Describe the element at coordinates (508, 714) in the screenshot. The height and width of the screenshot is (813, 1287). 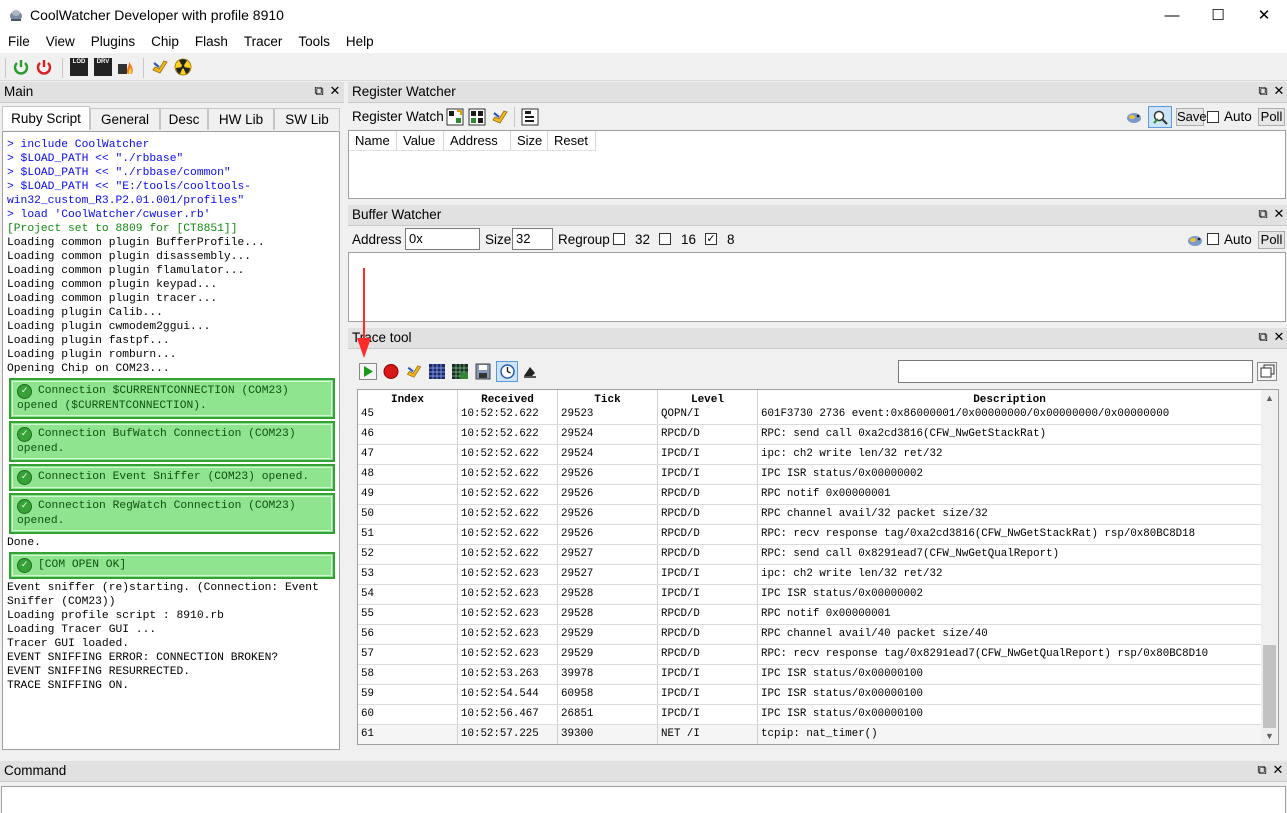
I see `trace-cell-received: 10:52:56.467` at that location.